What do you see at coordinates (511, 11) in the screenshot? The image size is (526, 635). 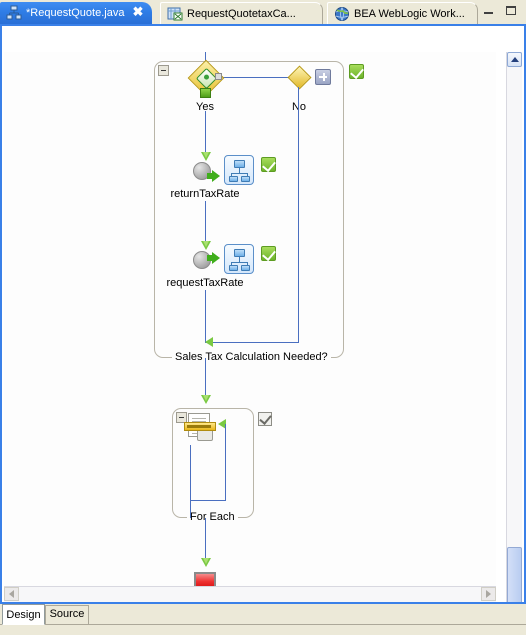 I see `maximize-icon` at bounding box center [511, 11].